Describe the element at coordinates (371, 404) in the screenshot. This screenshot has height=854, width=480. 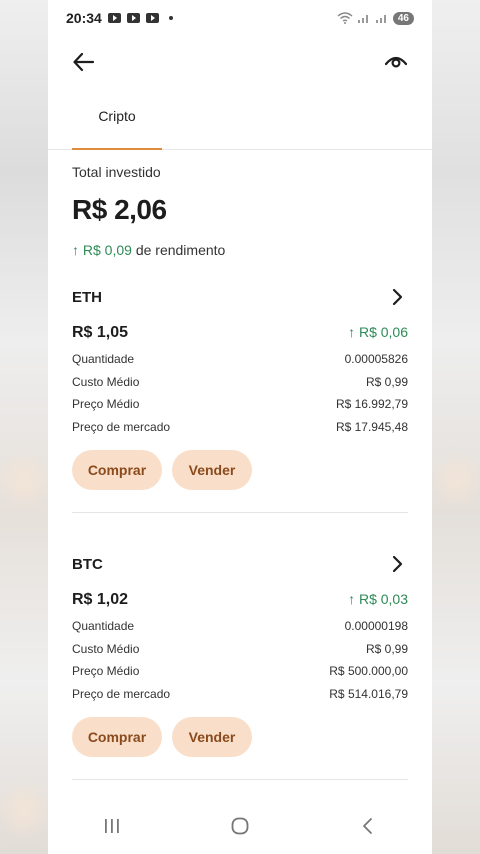
I see `detail-value: R$ 16.992,79` at that location.